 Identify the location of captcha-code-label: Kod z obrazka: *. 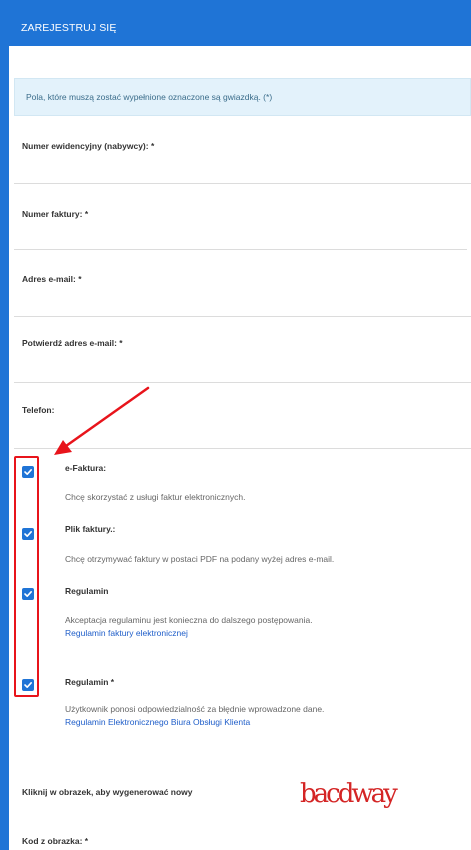
(55, 841).